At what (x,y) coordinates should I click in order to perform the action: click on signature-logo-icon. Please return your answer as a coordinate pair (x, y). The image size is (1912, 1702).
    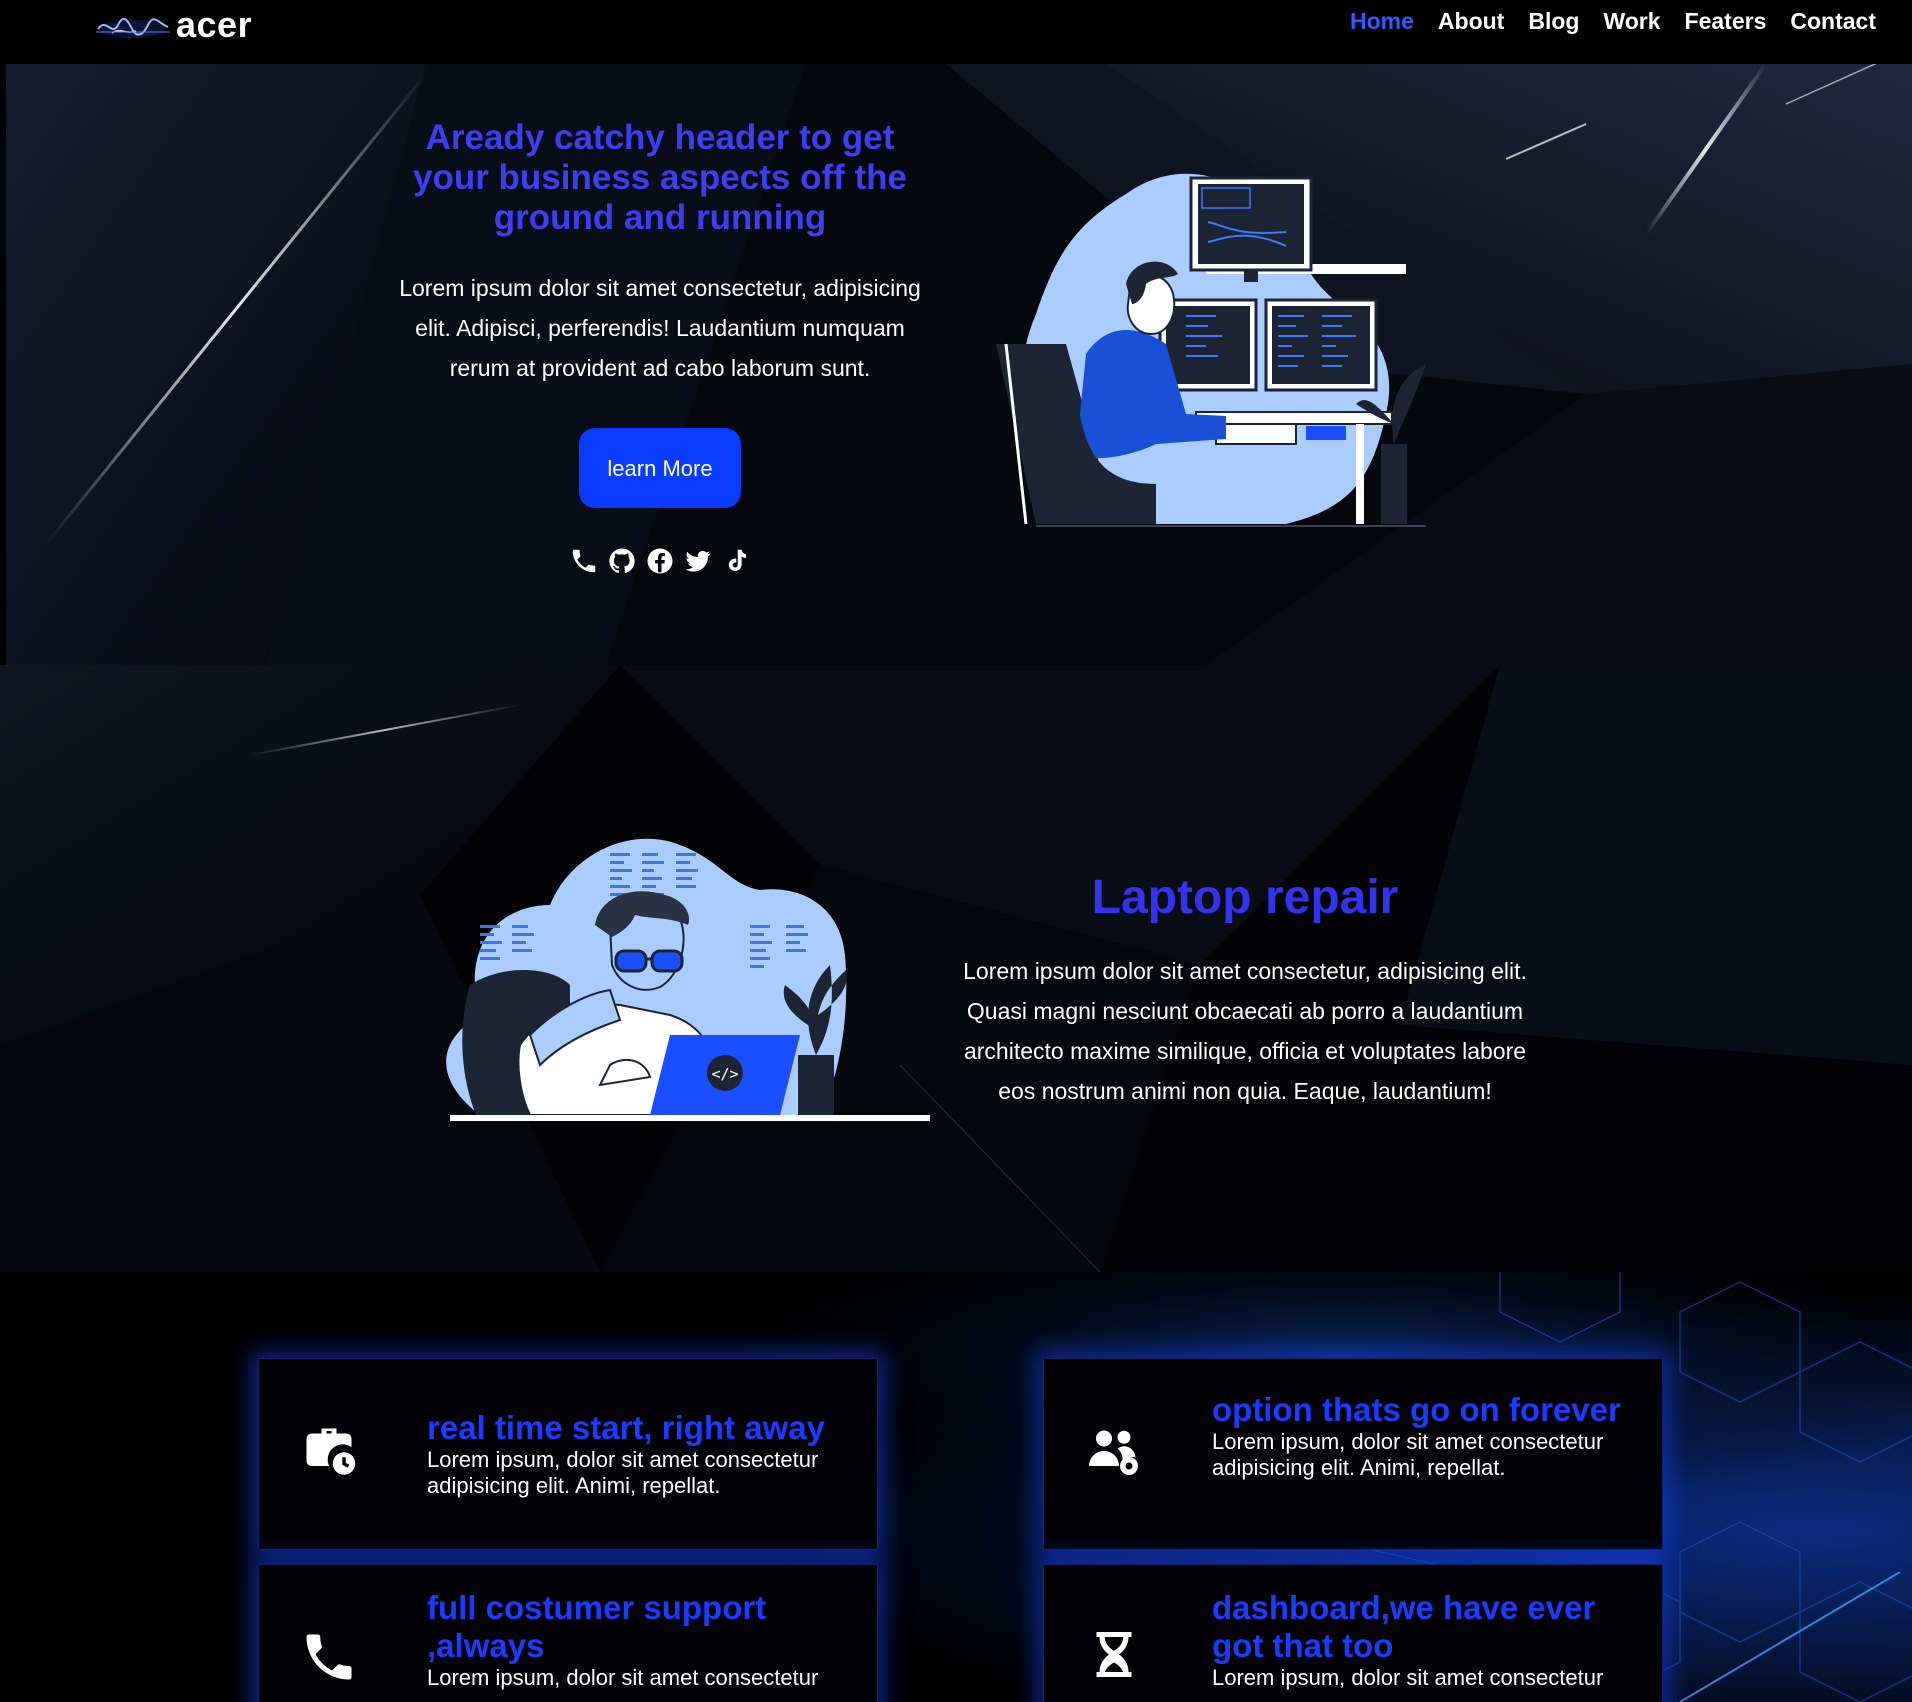
    Looking at the image, I should click on (133, 27).